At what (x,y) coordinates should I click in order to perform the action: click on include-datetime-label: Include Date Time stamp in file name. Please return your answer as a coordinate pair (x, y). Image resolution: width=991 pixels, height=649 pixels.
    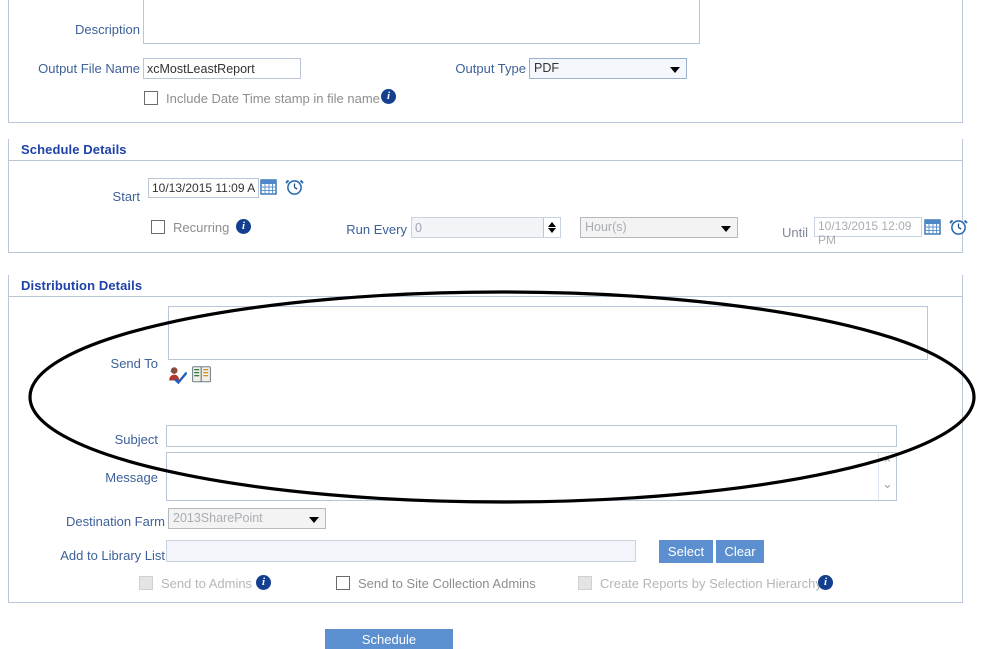
    Looking at the image, I should click on (273, 98).